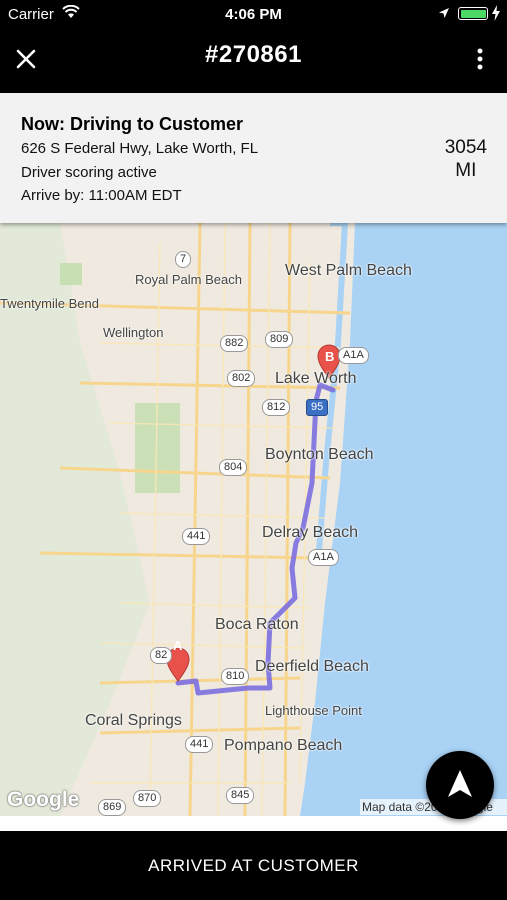 This screenshot has height=900, width=507. I want to click on road-shield: 804, so click(233, 467).